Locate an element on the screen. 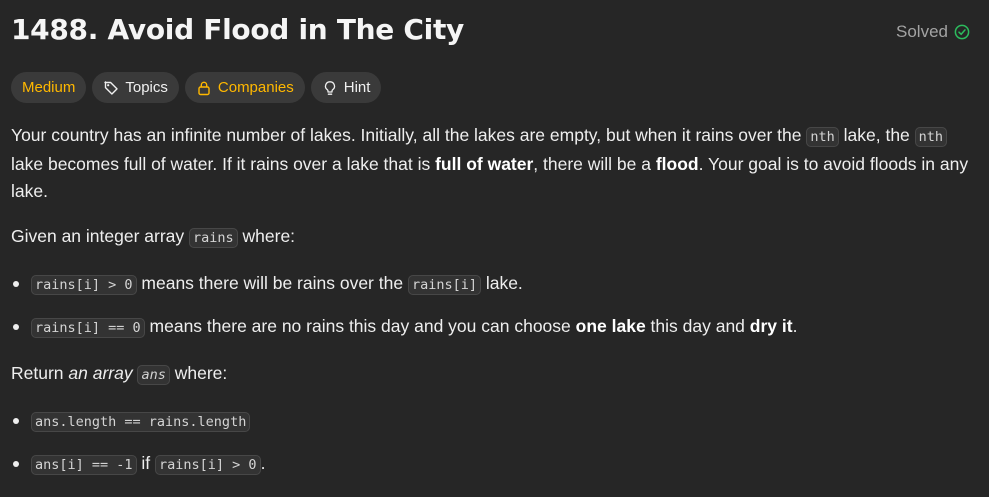 The image size is (989, 497). companies-button: Companies is located at coordinates (244, 87).